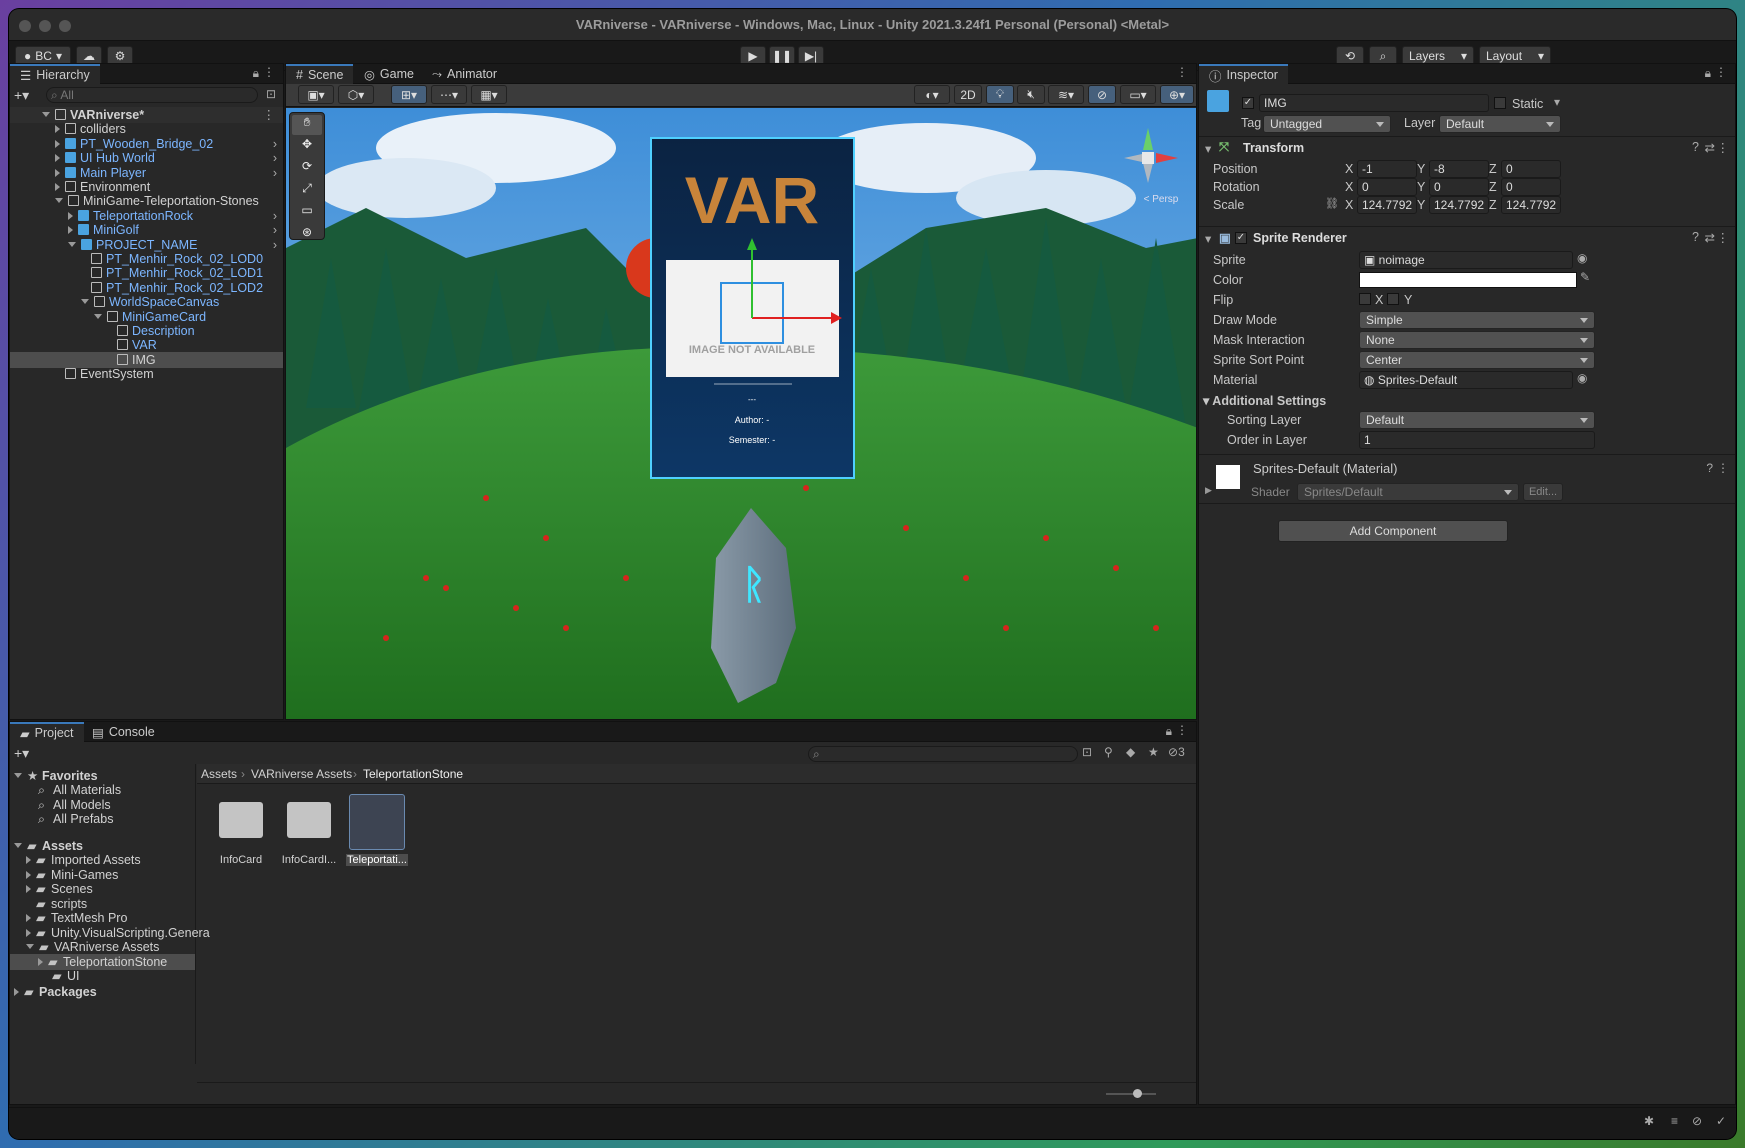 The height and width of the screenshot is (1148, 1745). I want to click on zoom-slider, so click(1131, 1094).